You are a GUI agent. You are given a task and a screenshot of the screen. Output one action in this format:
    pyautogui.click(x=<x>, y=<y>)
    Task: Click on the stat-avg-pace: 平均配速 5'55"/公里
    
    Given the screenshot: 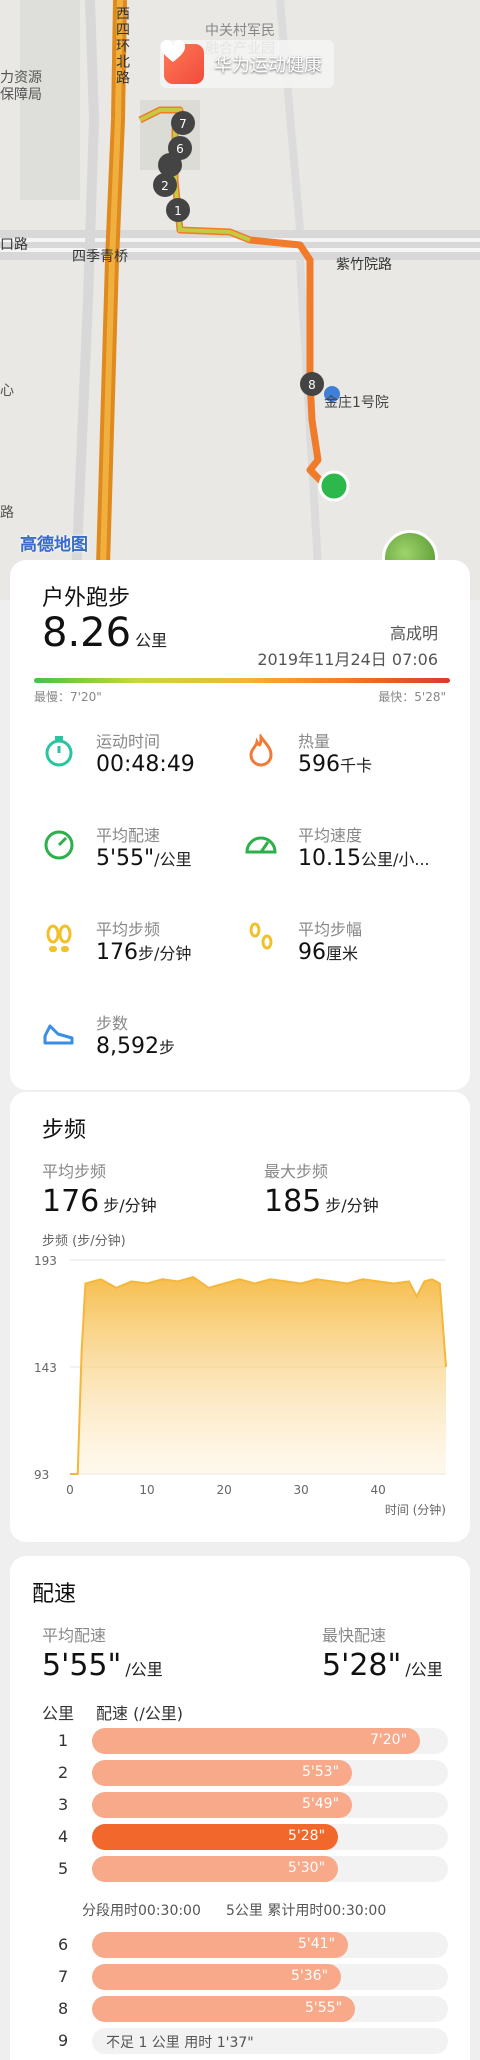 What is the action you would take?
    pyautogui.click(x=142, y=857)
    